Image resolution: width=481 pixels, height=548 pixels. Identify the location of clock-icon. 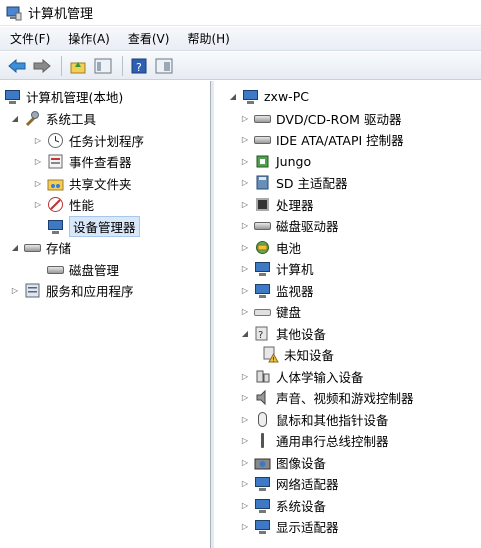
(55, 140).